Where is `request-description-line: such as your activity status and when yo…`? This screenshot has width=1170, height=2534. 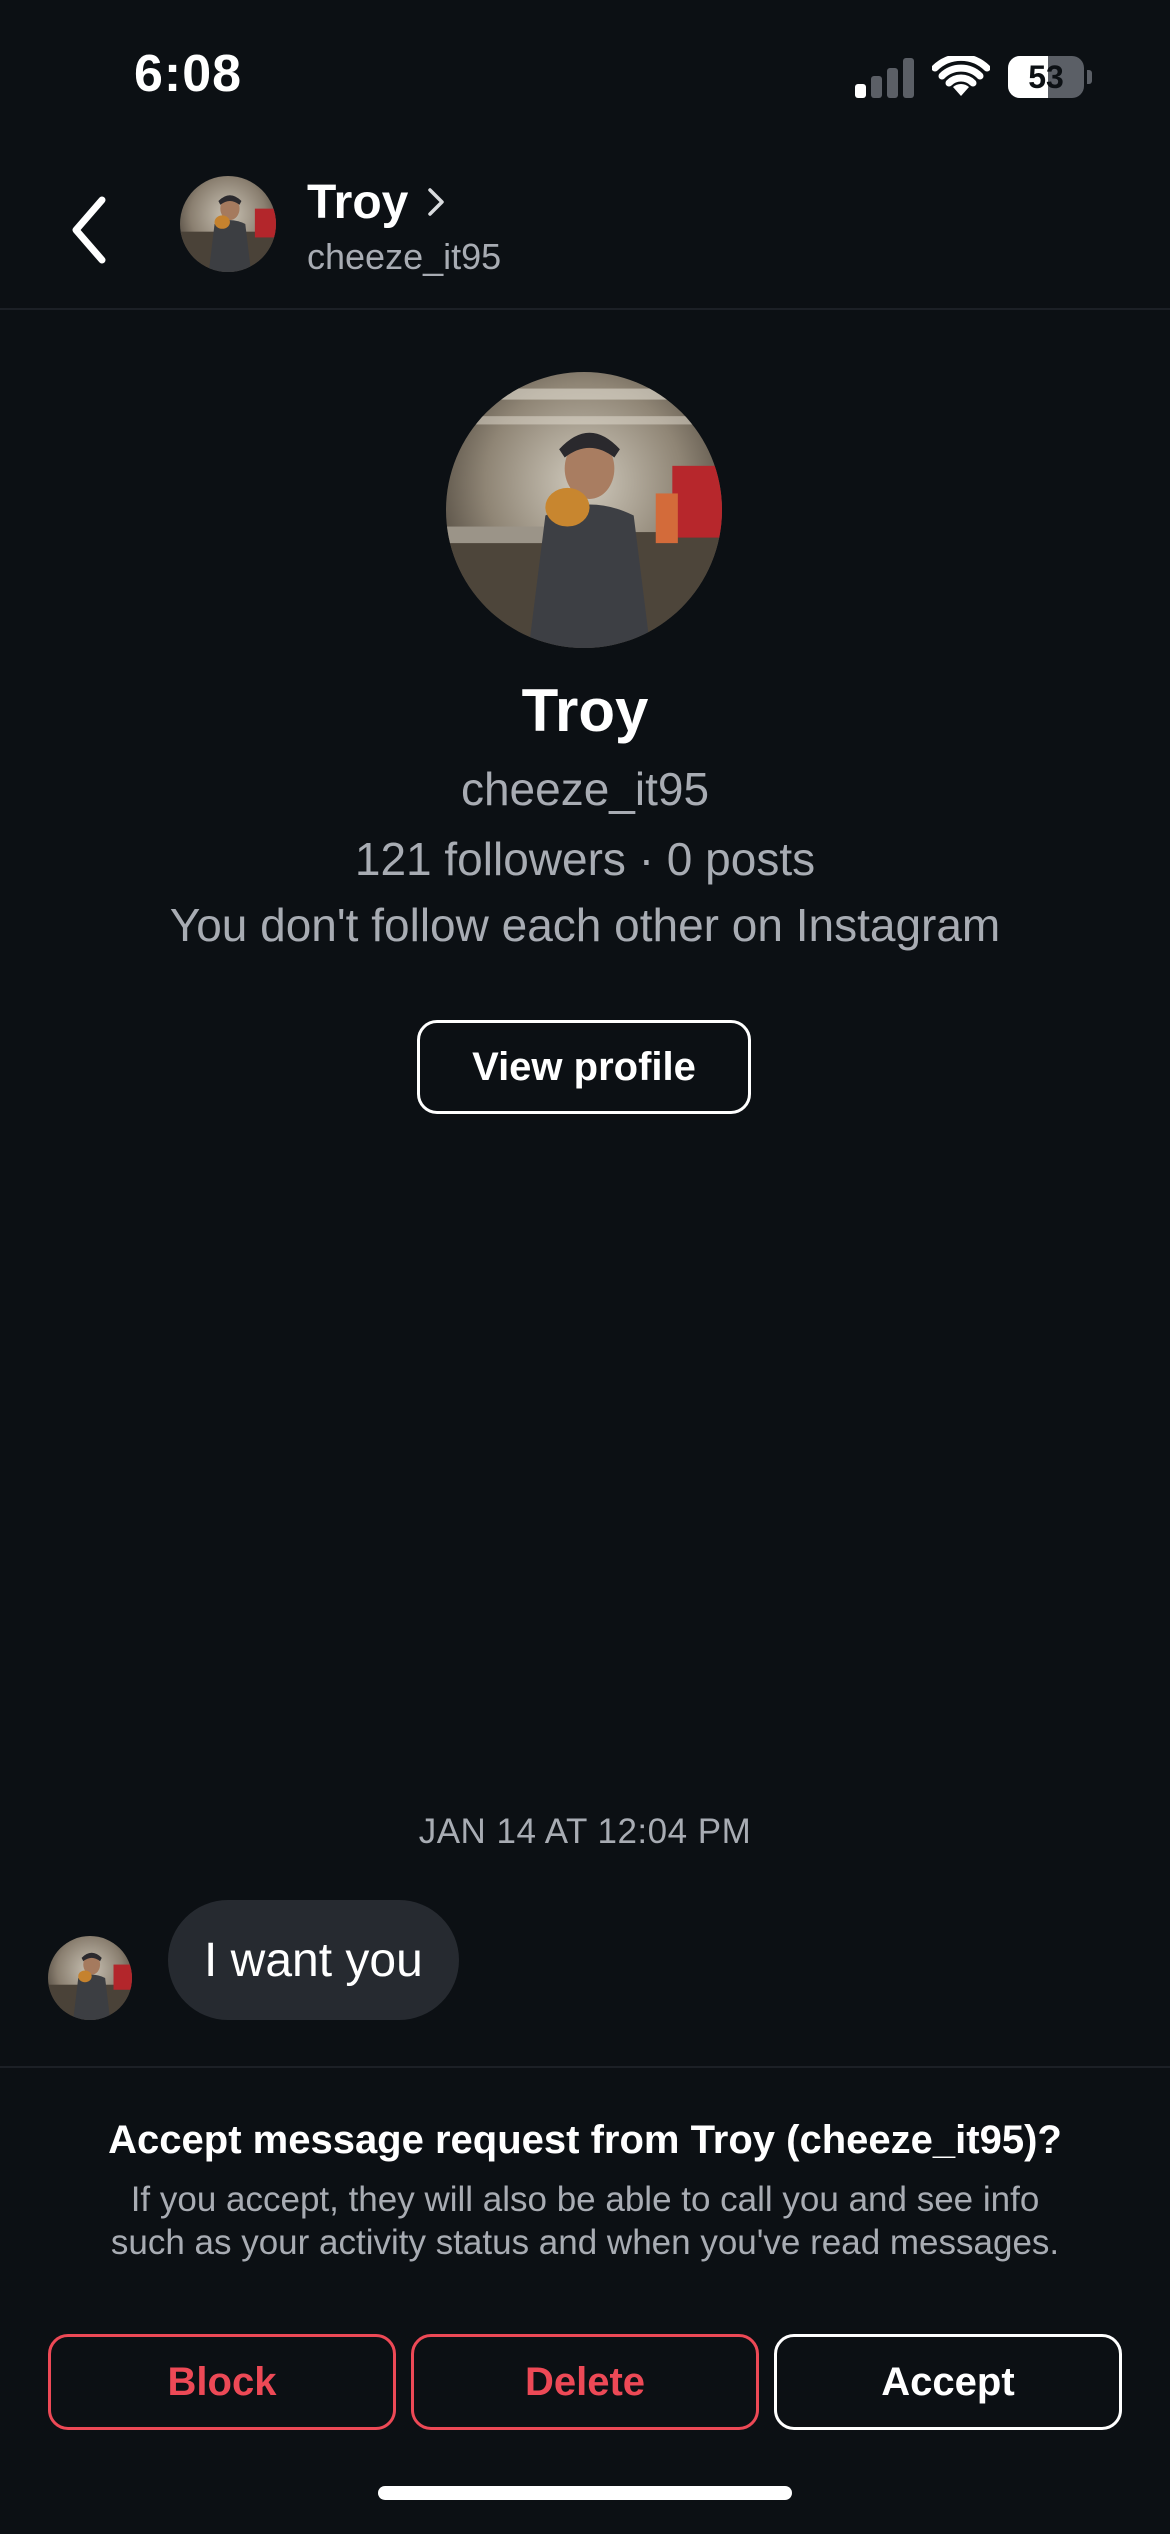
request-description-line: such as your activity status and when yo… is located at coordinates (585, 2242).